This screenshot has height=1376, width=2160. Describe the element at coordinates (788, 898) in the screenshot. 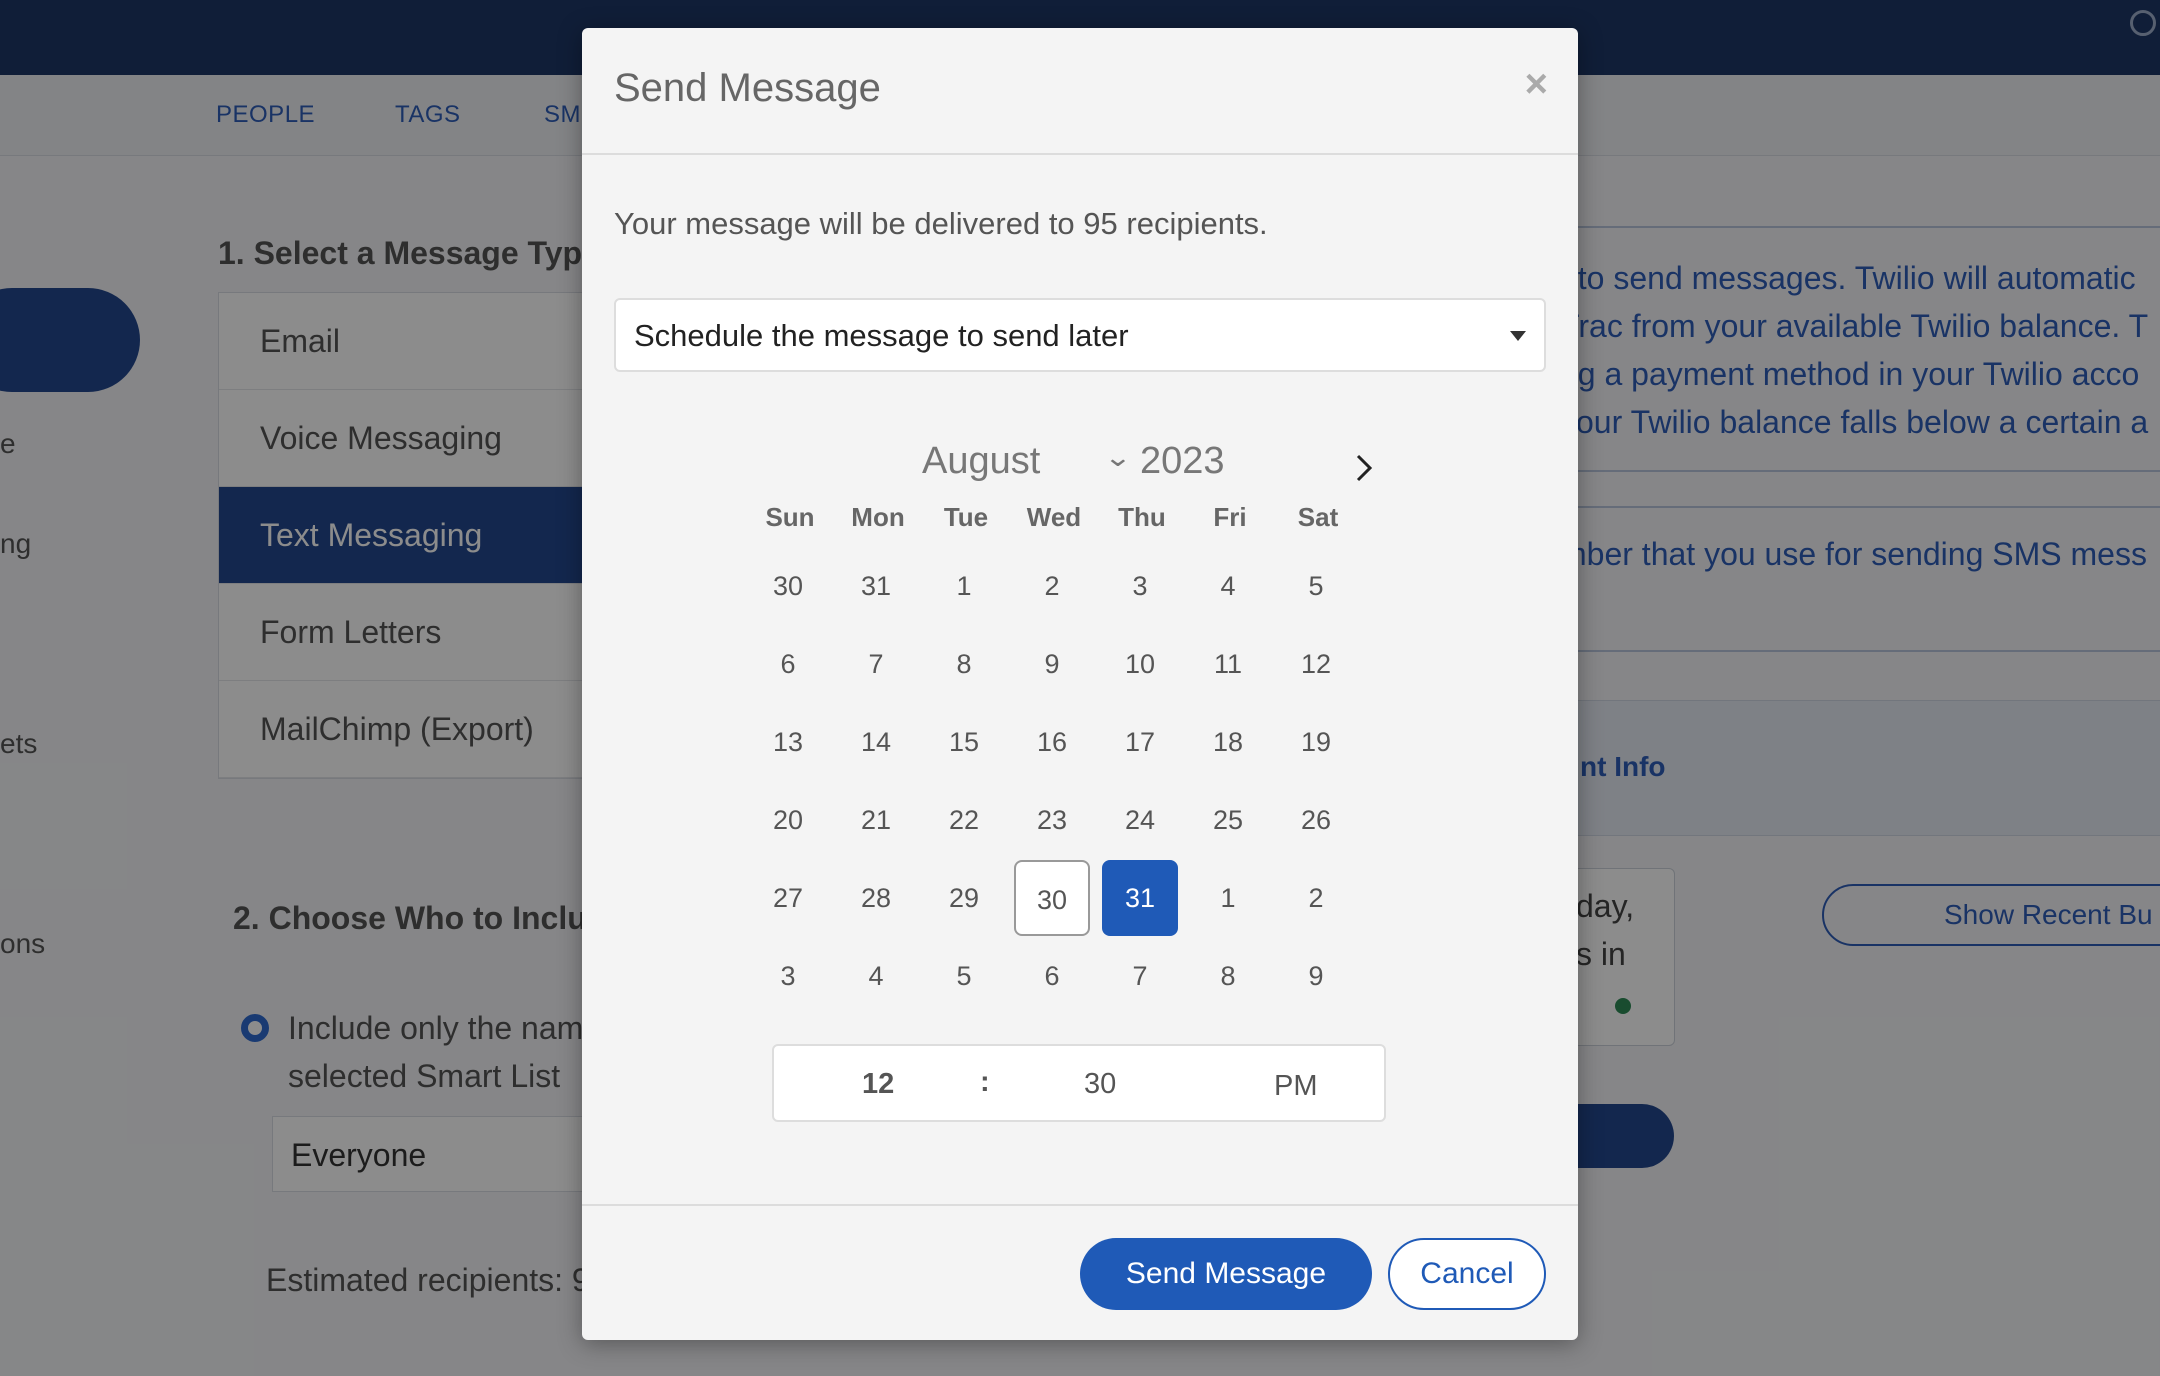

I see `calendar-day: 27` at that location.